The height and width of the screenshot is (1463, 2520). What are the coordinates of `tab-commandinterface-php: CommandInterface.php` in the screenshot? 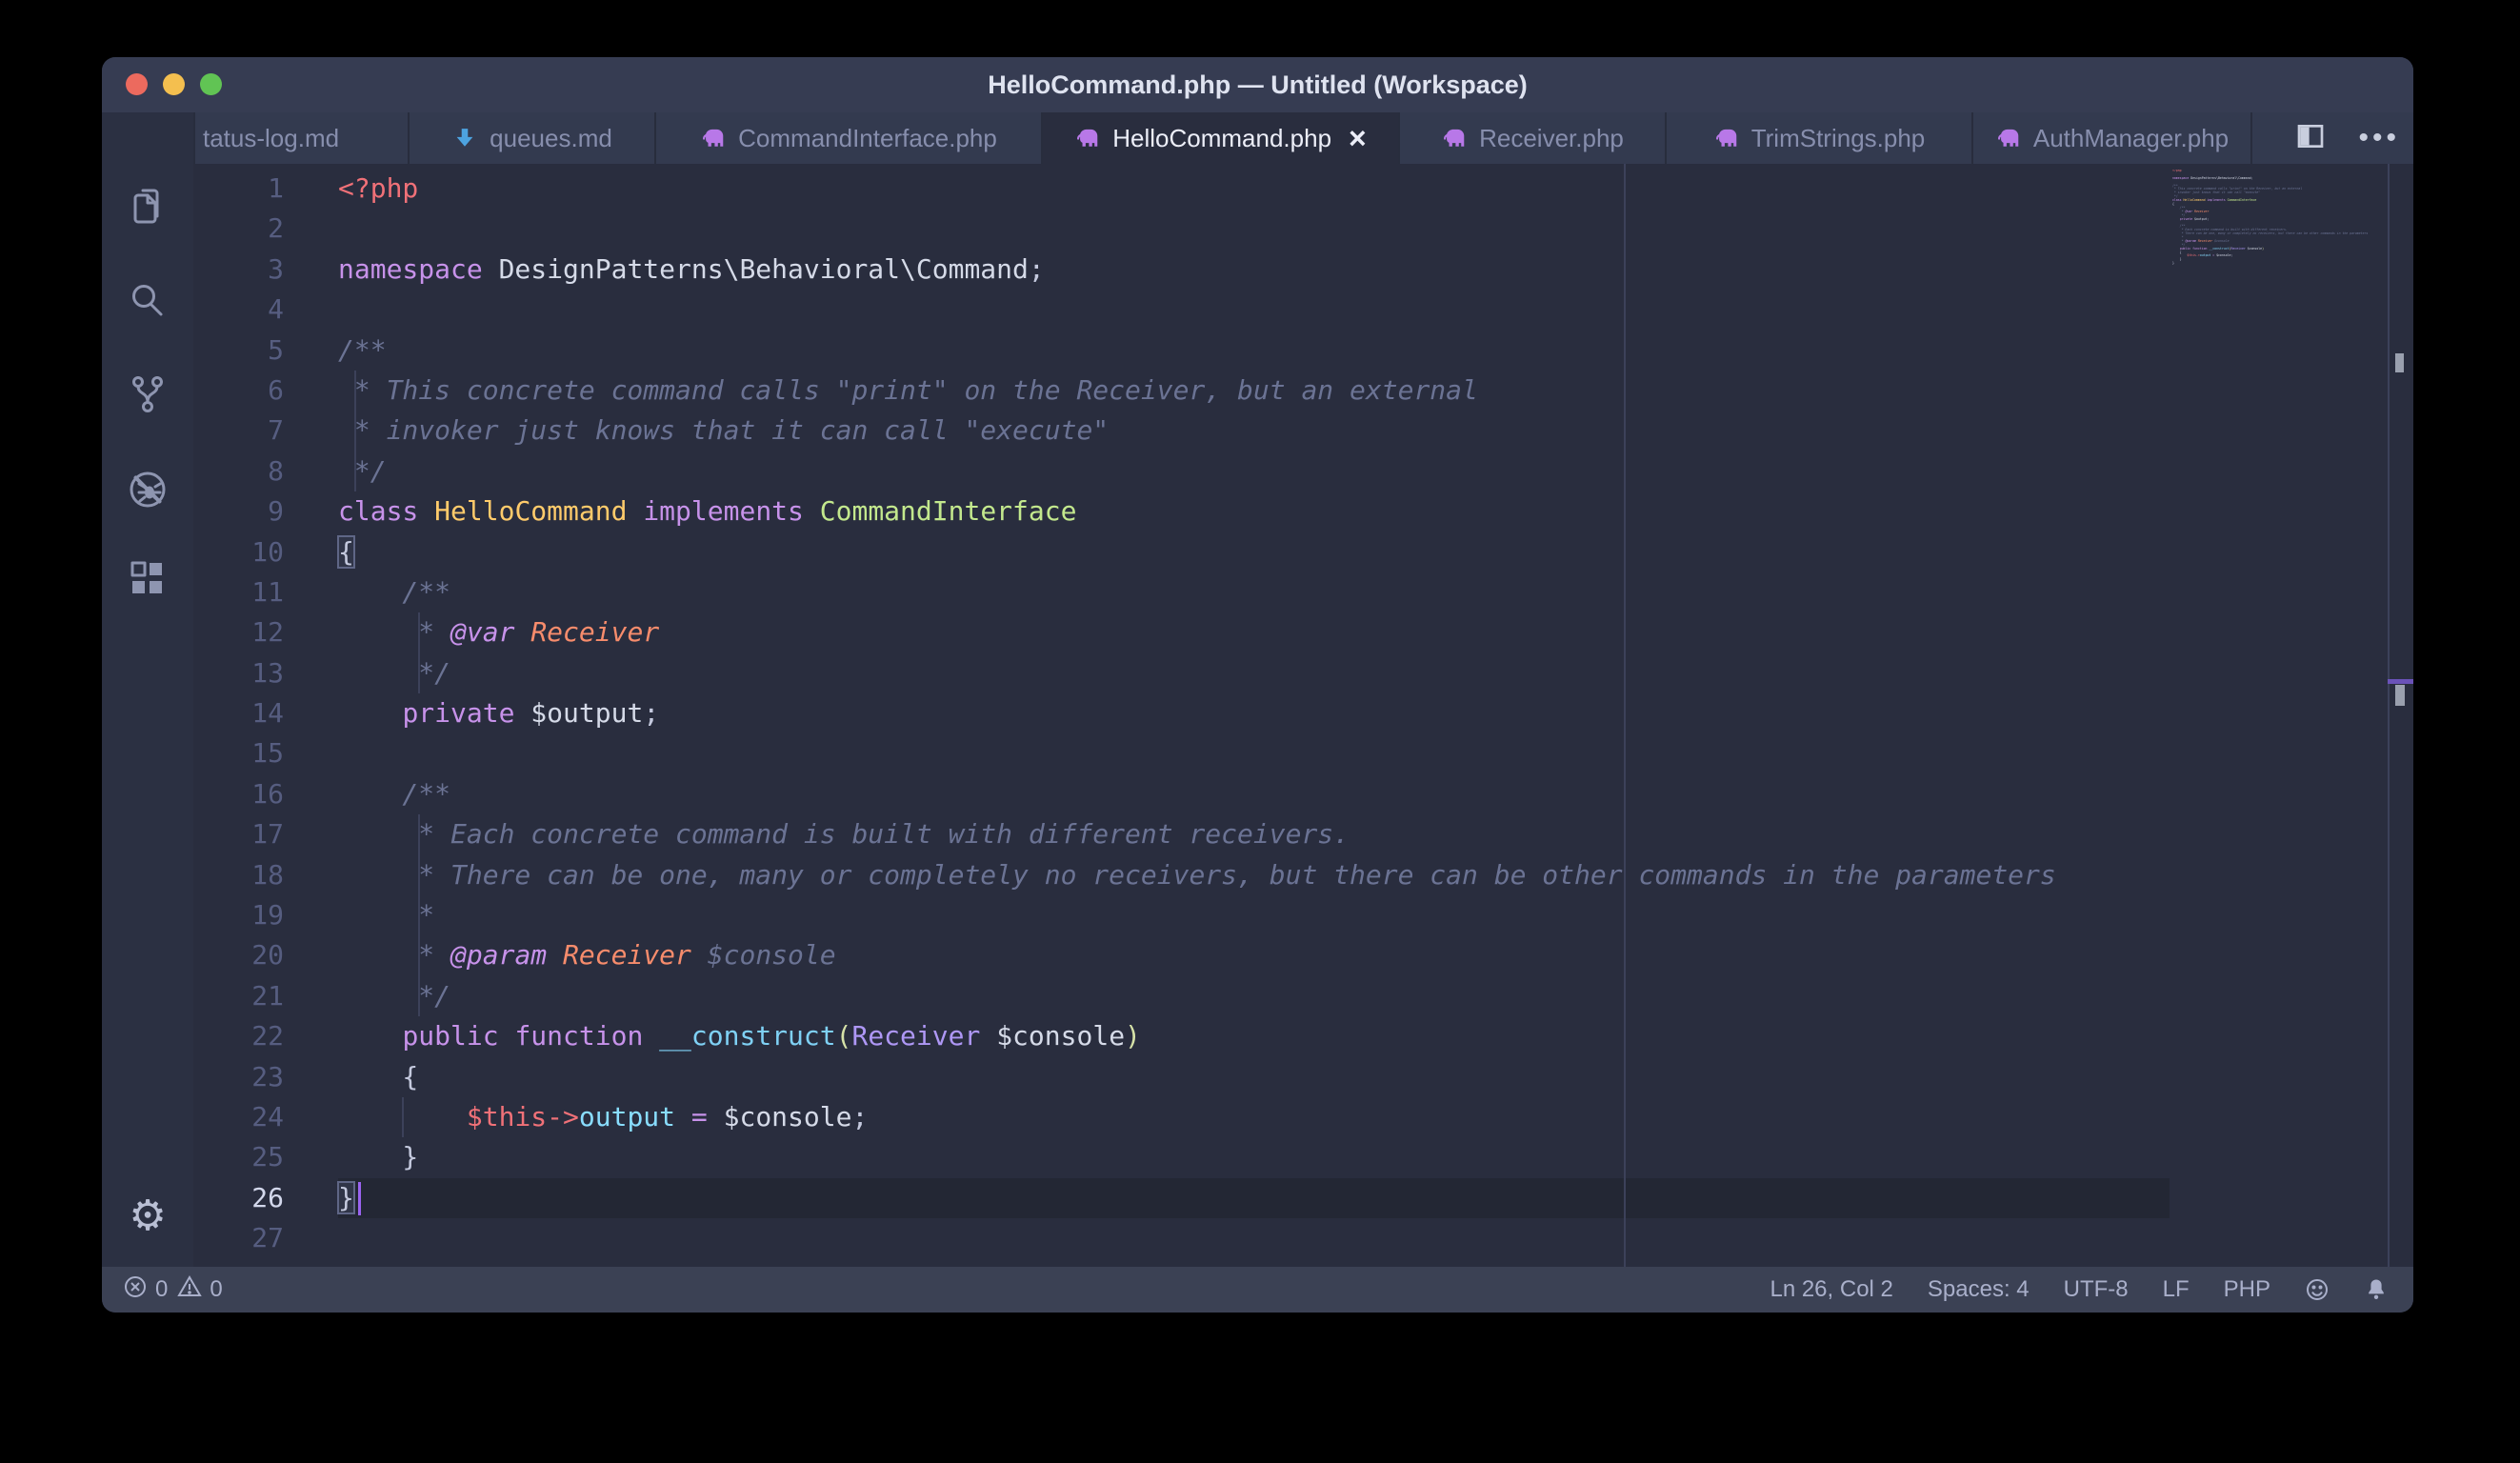 It's located at (849, 138).